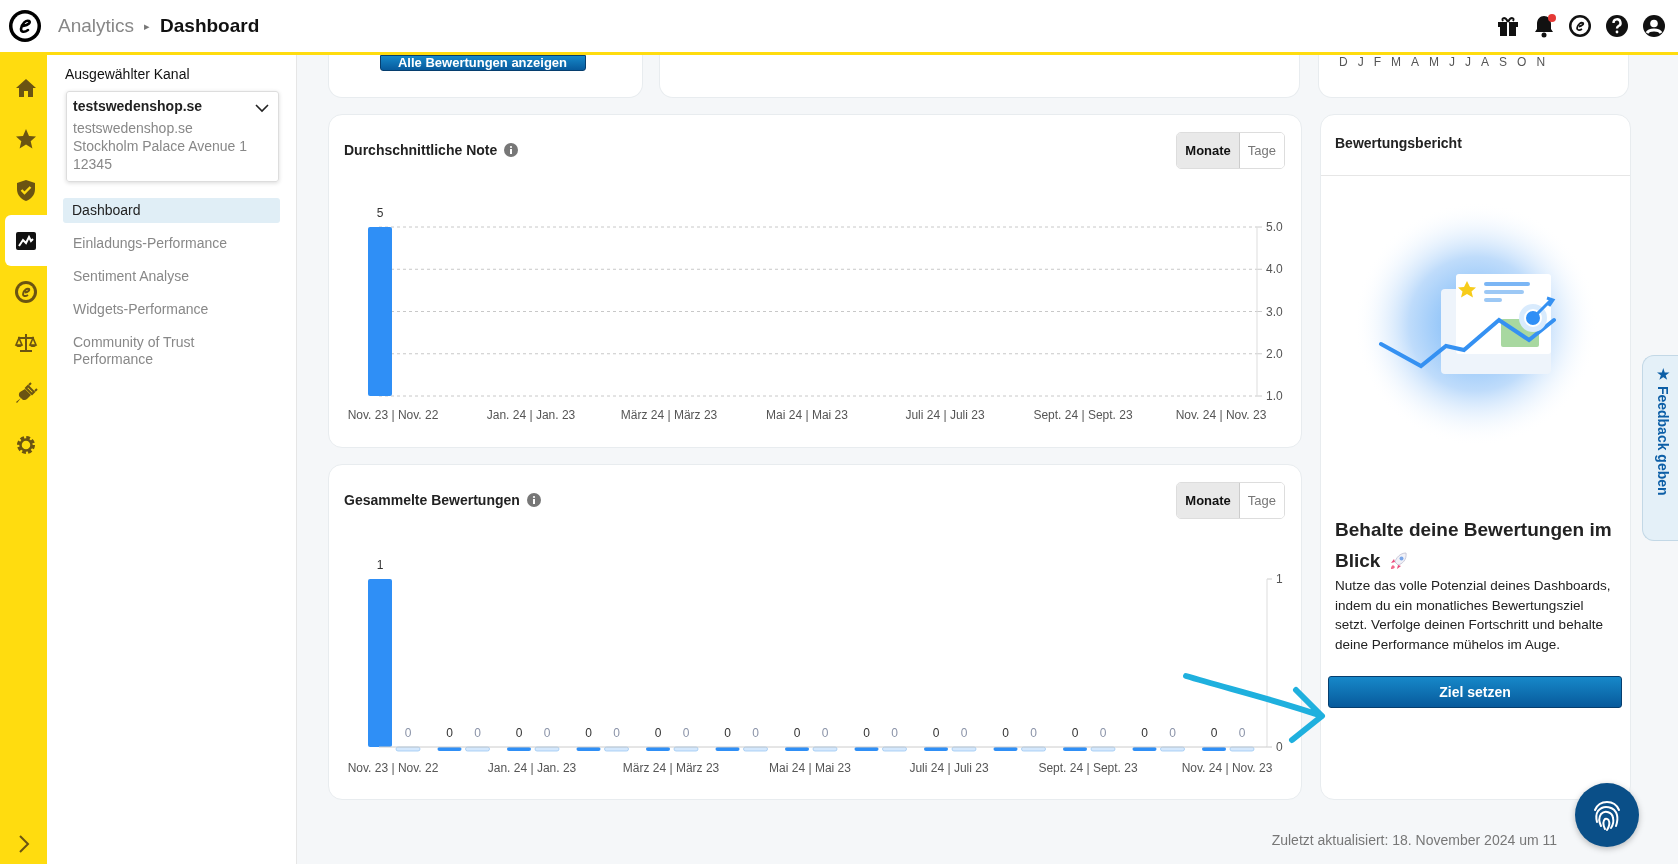 The width and height of the screenshot is (1678, 864). I want to click on help-icon, so click(1617, 26).